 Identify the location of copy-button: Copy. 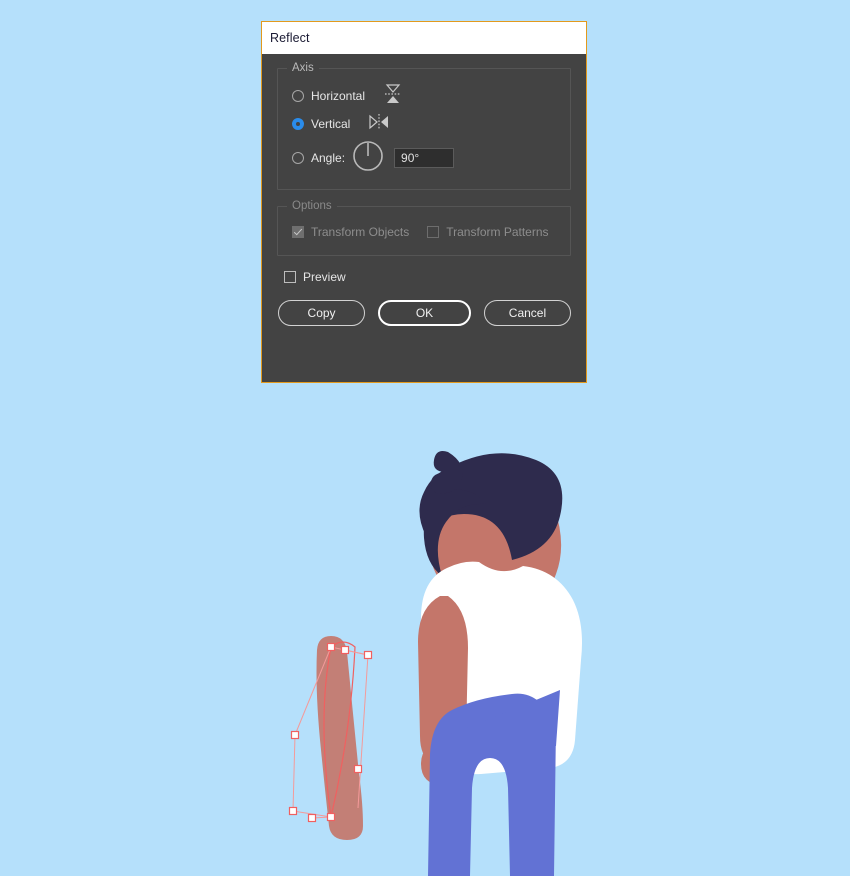
(322, 313).